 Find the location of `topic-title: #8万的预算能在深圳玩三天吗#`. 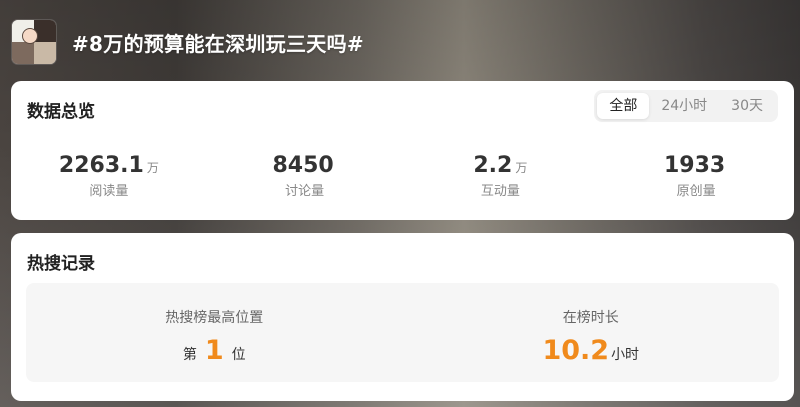

topic-title: #8万的预算能在深圳玩三天吗# is located at coordinates (218, 43).